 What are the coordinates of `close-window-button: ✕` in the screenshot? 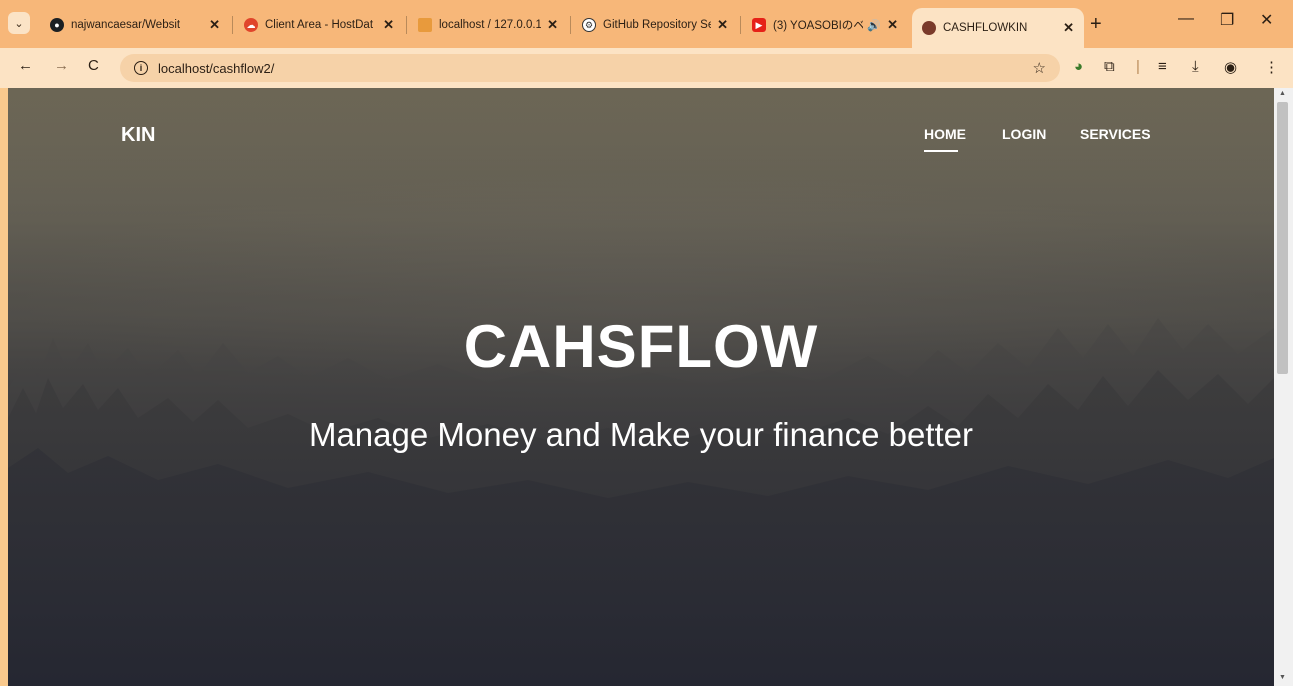 It's located at (1266, 20).